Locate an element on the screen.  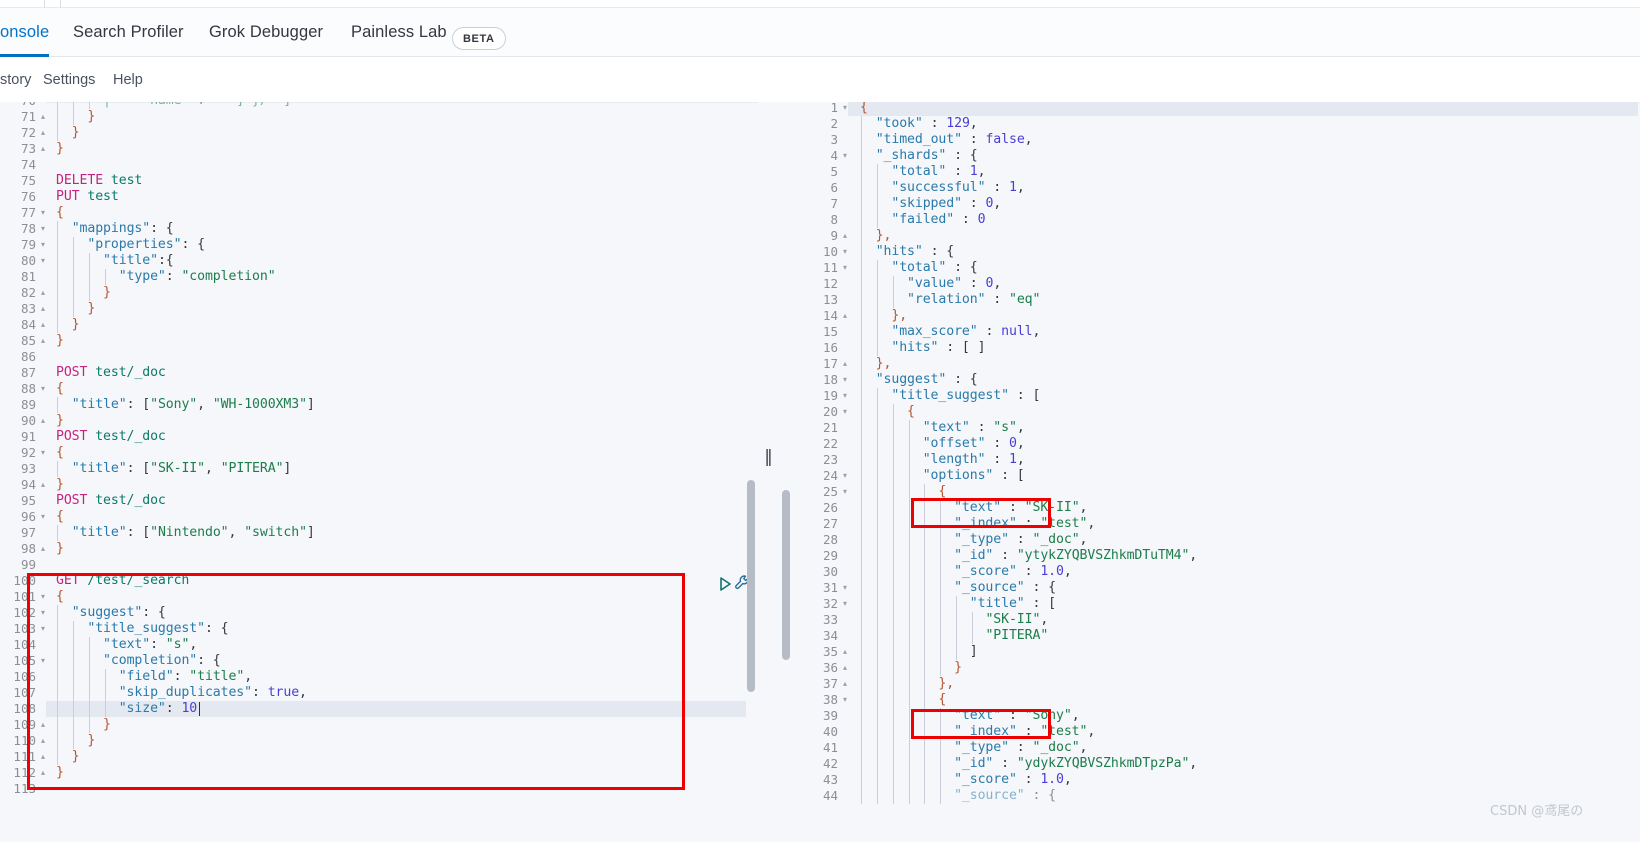
tab-grok-debugger: Grok Debugger is located at coordinates (266, 32).